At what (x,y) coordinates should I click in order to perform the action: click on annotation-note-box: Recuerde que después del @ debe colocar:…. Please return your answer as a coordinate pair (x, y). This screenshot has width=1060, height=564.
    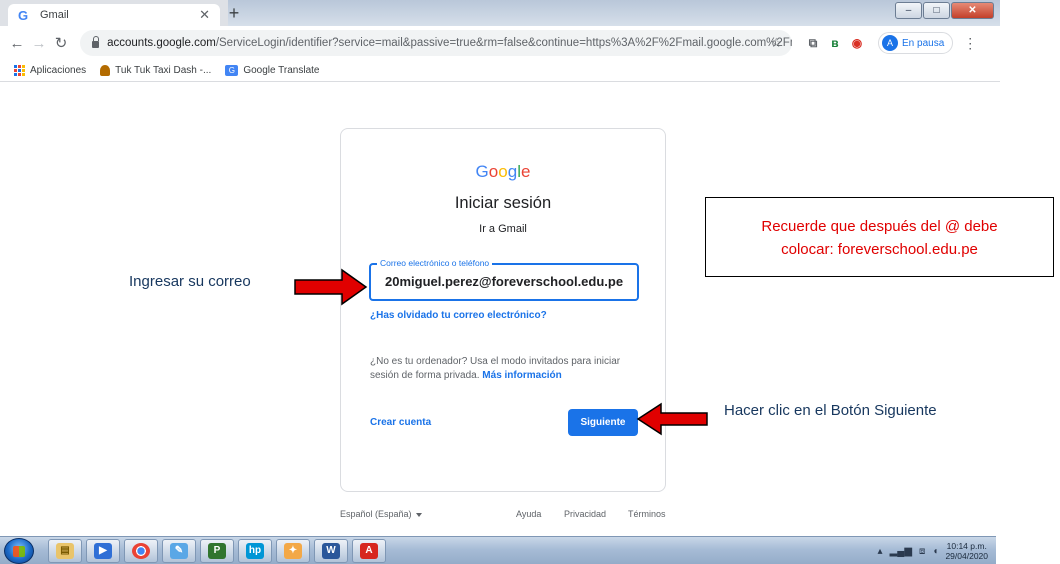
    Looking at the image, I should click on (879, 237).